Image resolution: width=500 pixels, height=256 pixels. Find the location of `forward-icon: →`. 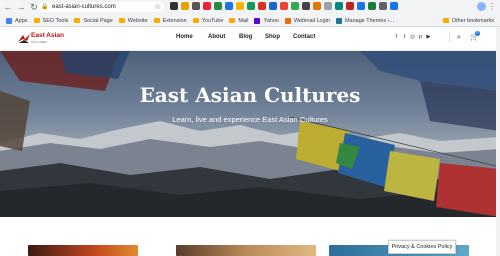

forward-icon: → is located at coordinates (21, 7).